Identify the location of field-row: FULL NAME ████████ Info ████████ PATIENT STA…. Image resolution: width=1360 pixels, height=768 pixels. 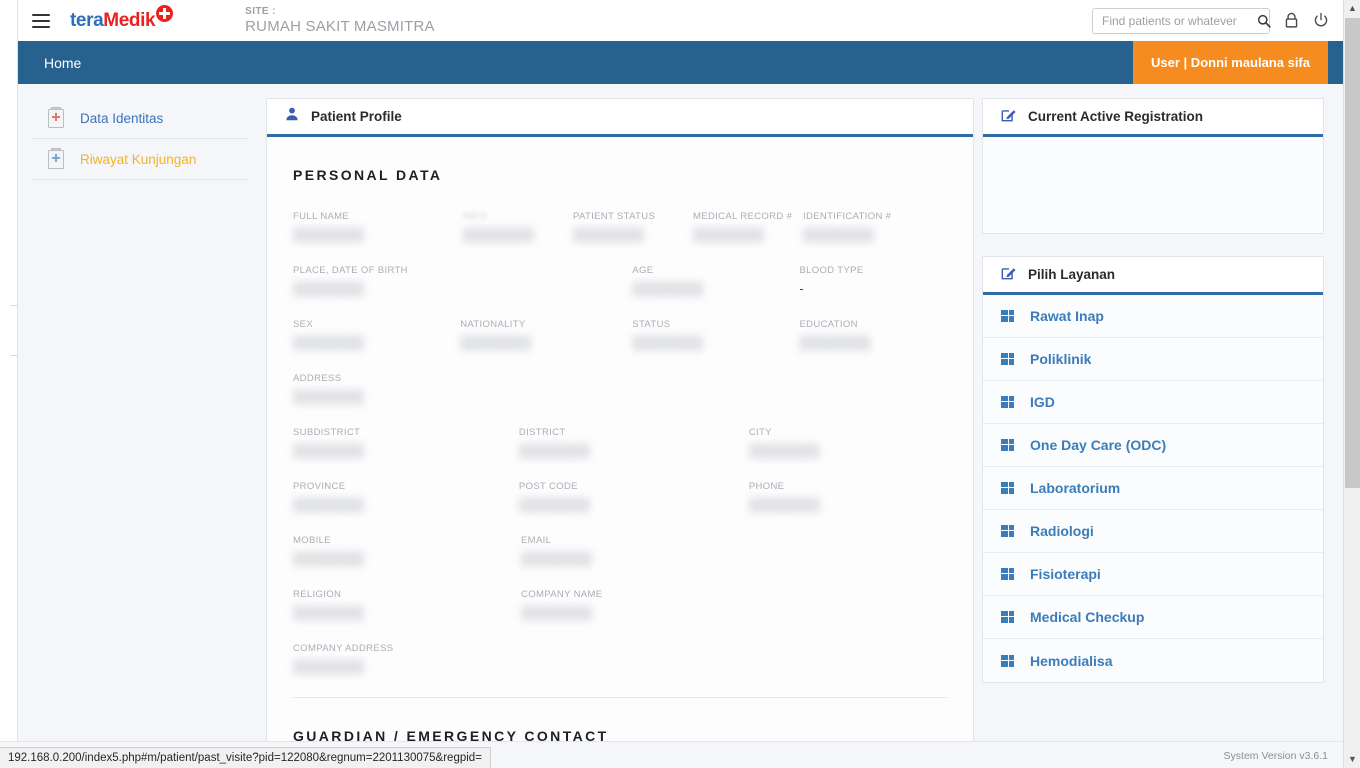
(620, 227).